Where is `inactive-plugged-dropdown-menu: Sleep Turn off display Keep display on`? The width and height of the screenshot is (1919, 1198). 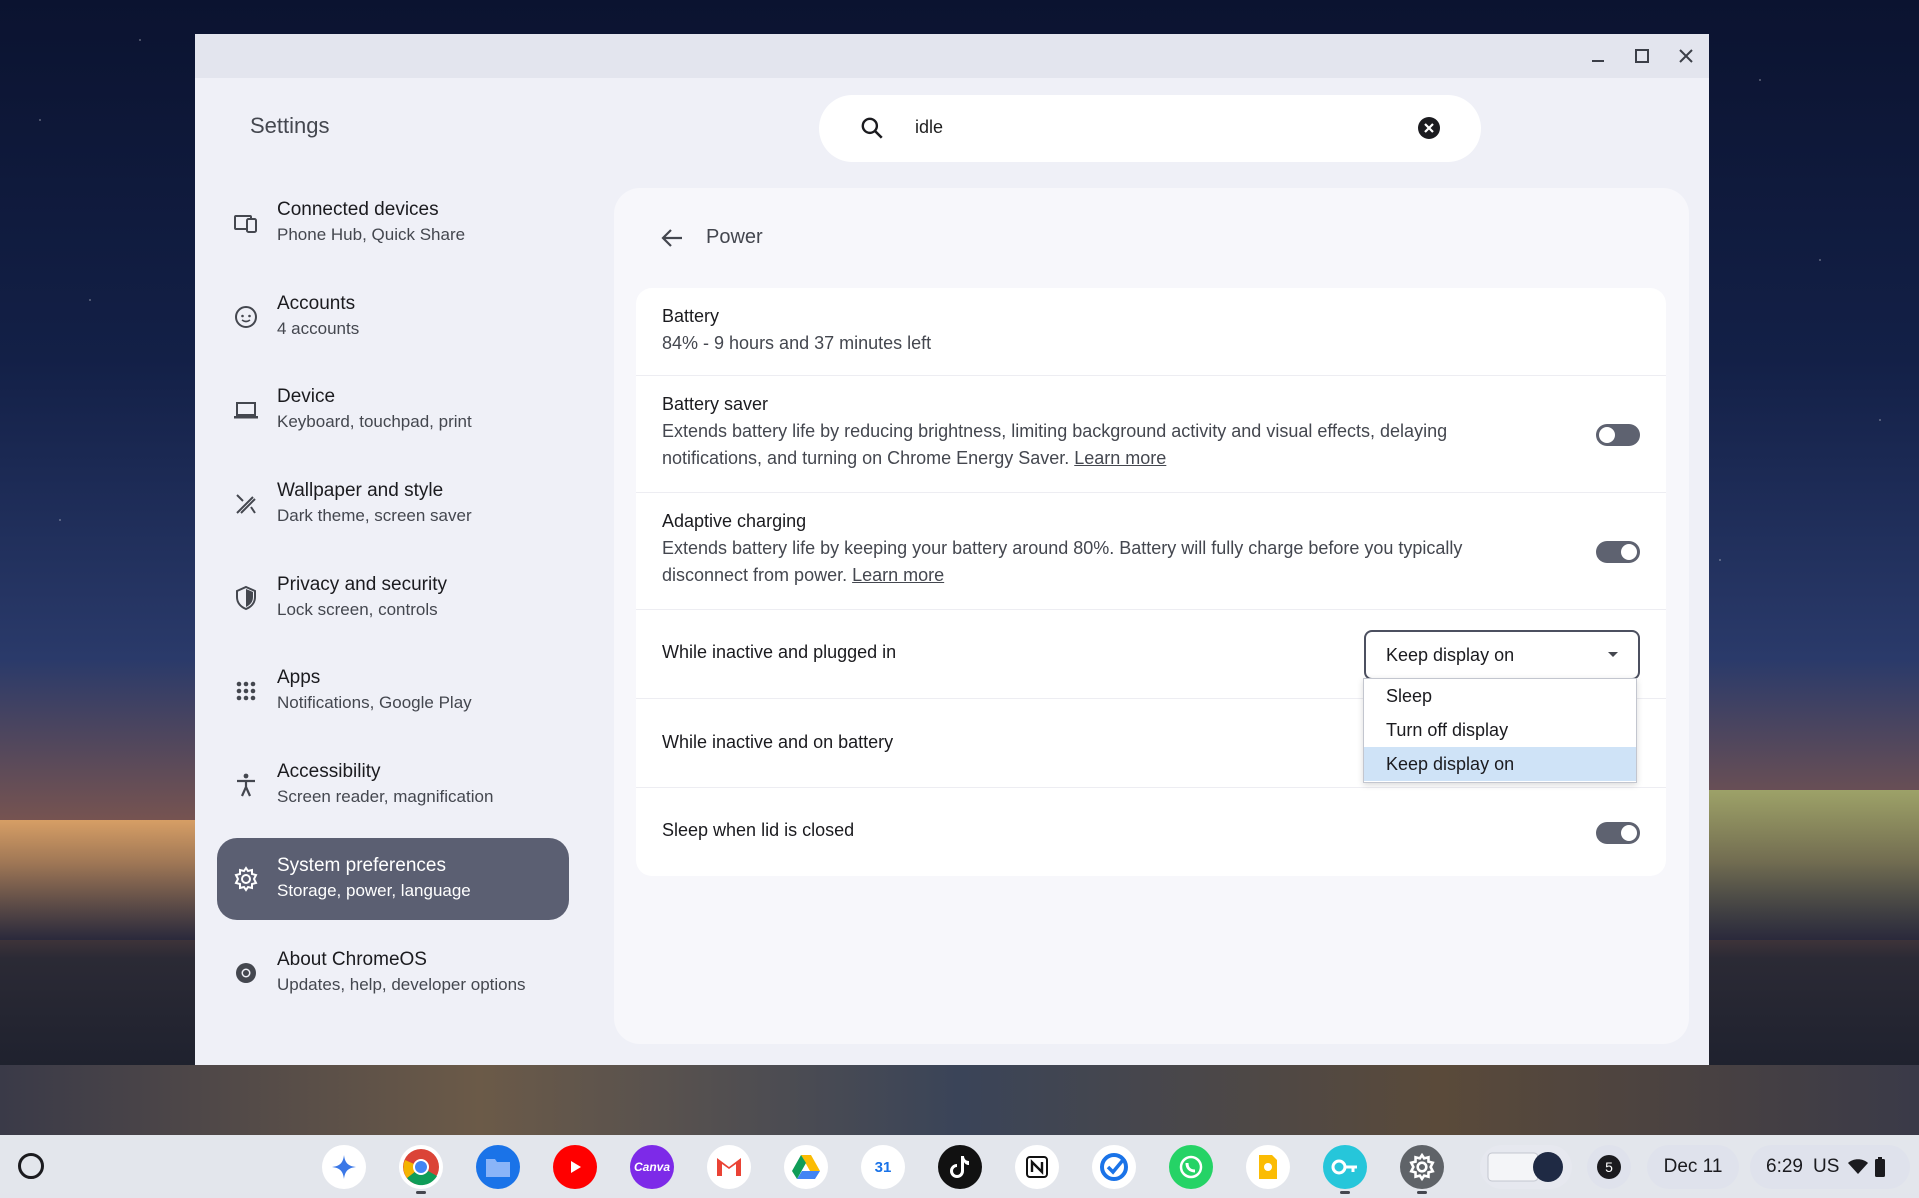 inactive-plugged-dropdown-menu: Sleep Turn off display Keep display on is located at coordinates (1500, 730).